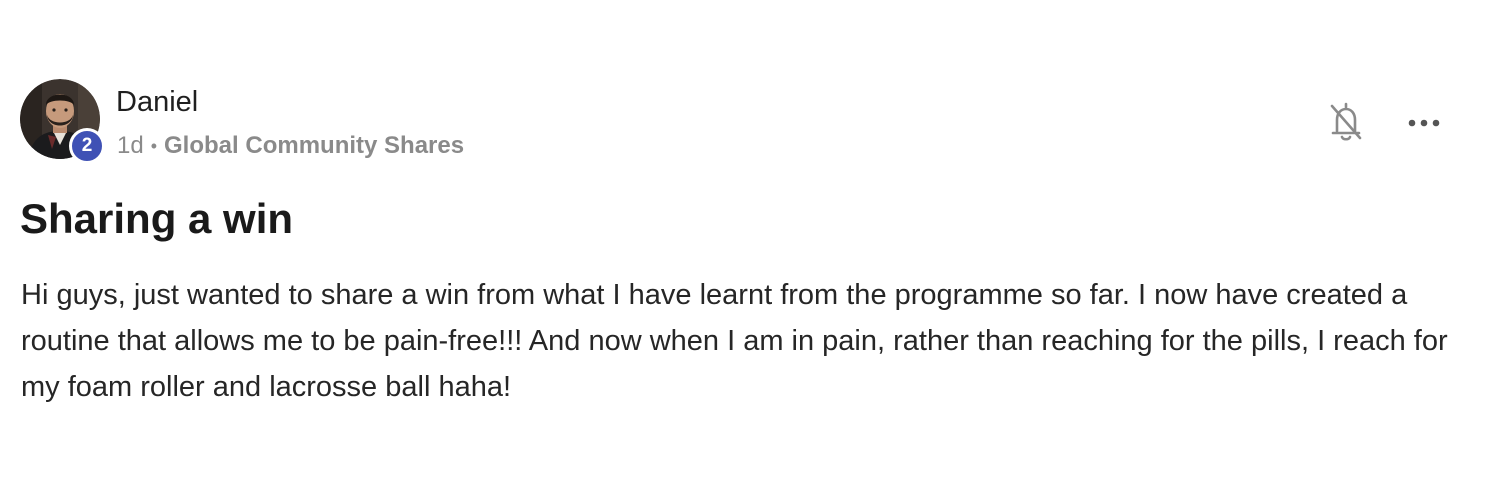  I want to click on post-time: 1d, so click(130, 145).